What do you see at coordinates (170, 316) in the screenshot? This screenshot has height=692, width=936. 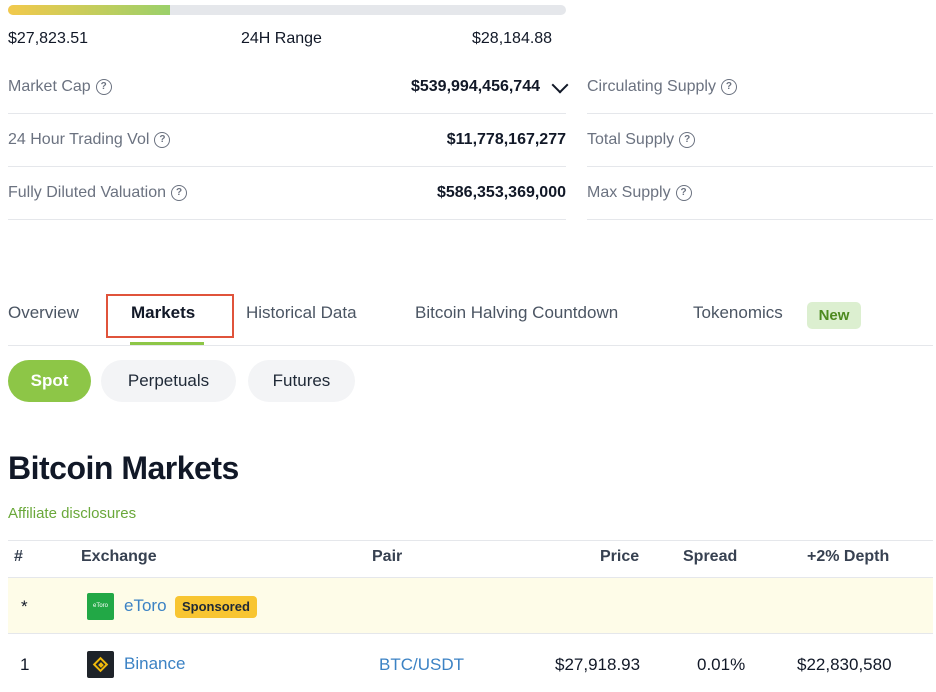 I see `markets-tab-highlight` at bounding box center [170, 316].